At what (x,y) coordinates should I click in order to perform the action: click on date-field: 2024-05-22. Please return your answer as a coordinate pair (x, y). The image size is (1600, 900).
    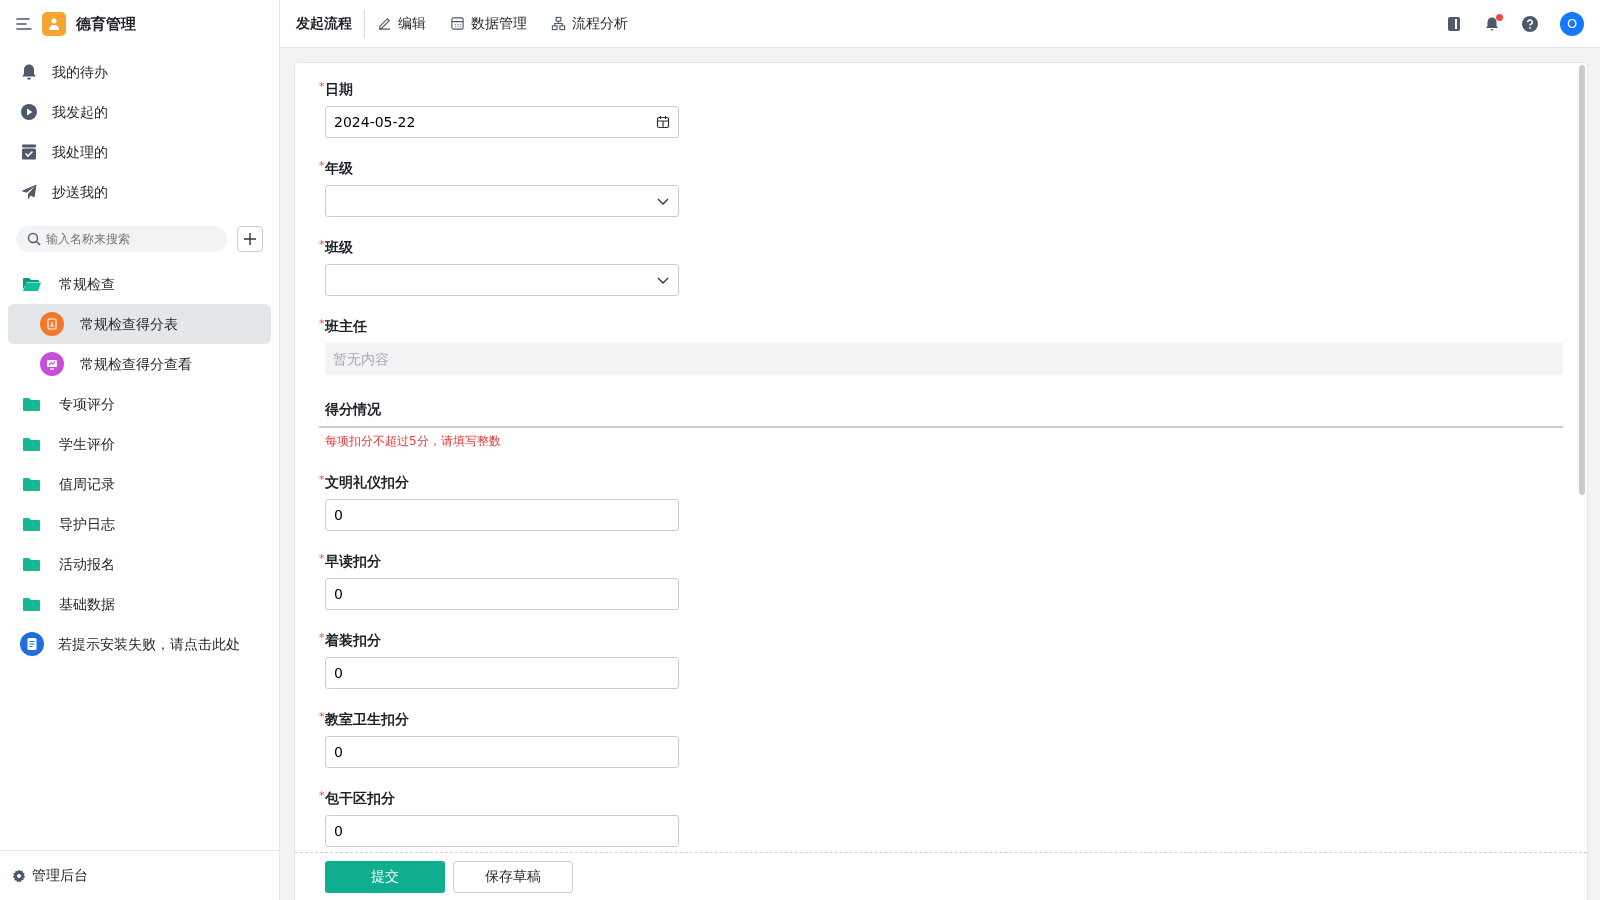
    Looking at the image, I should click on (502, 122).